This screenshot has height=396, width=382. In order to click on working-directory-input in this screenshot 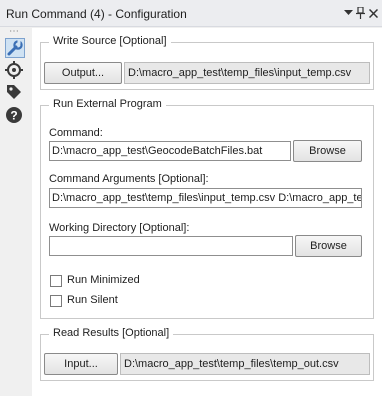, I will do `click(171, 246)`.